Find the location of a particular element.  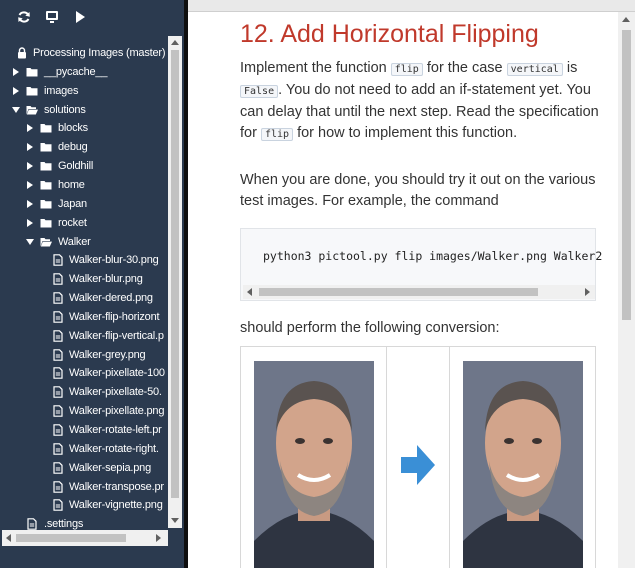

tree-folder: __pycache__ is located at coordinates (84, 72).